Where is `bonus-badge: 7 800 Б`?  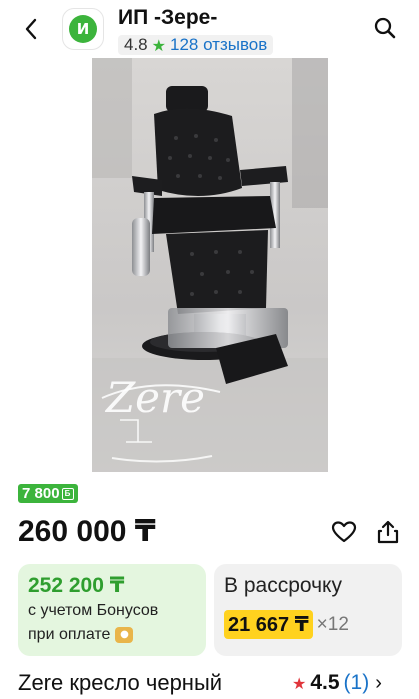 bonus-badge: 7 800 Б is located at coordinates (48, 493).